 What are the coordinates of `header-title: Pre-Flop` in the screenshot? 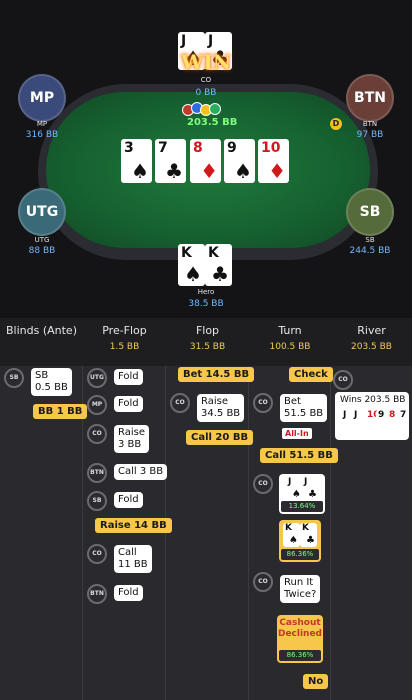 It's located at (124, 330).